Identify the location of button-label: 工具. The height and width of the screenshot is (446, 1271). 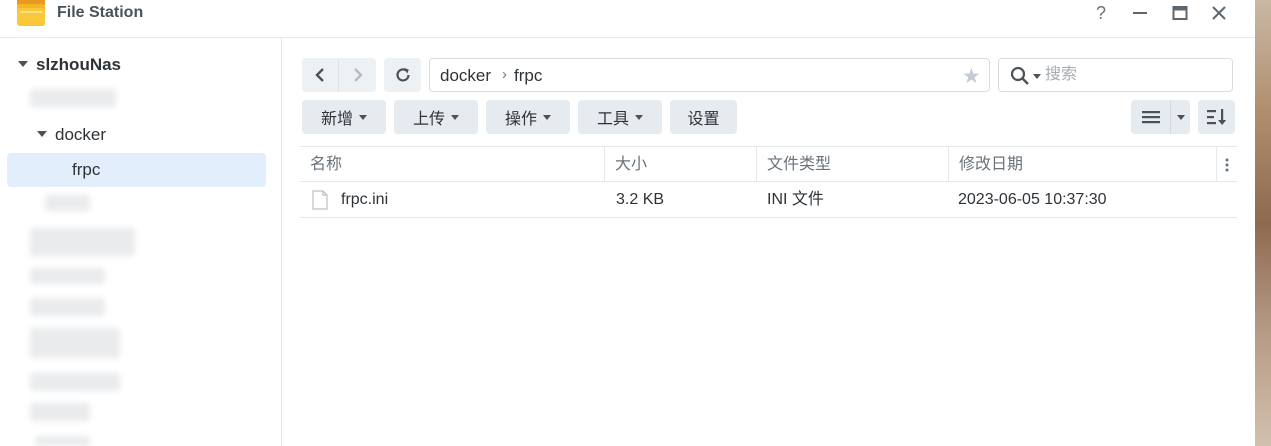
(612, 119).